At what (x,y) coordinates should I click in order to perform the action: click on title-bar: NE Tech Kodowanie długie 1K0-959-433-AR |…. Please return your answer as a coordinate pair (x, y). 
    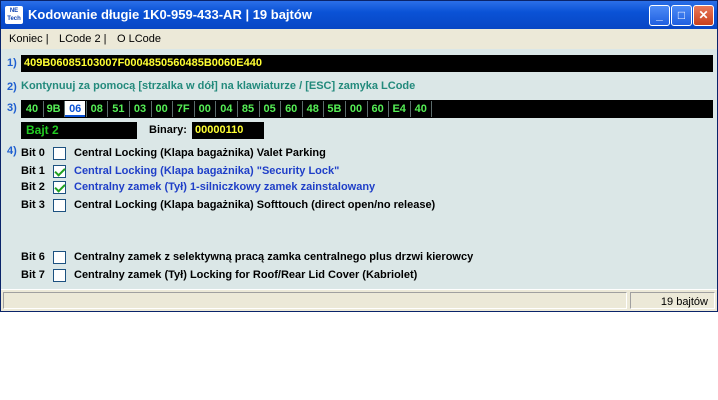
    Looking at the image, I should click on (359, 15).